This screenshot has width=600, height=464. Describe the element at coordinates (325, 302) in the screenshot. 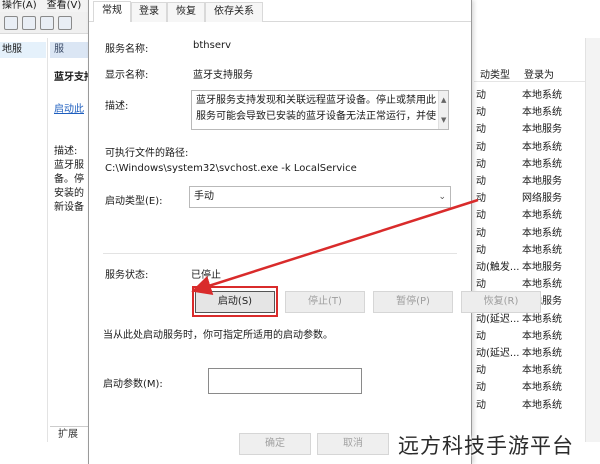

I see `stop-button: 停止(T)` at that location.